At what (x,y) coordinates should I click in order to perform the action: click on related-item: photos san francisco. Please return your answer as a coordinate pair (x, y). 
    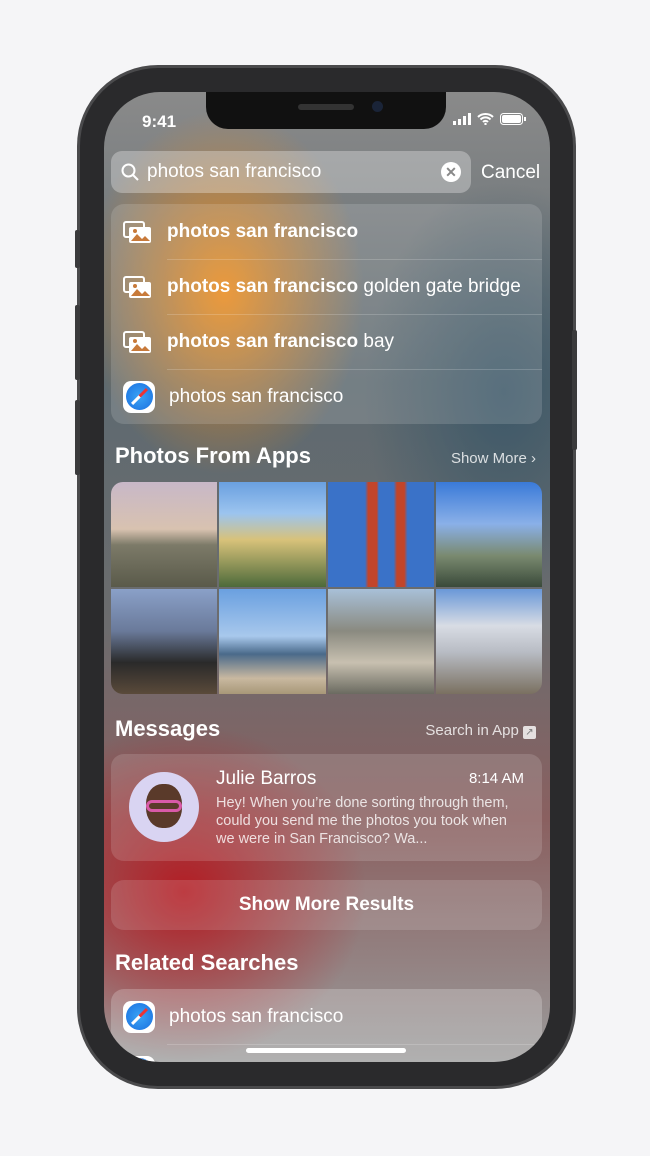
    Looking at the image, I should click on (326, 1016).